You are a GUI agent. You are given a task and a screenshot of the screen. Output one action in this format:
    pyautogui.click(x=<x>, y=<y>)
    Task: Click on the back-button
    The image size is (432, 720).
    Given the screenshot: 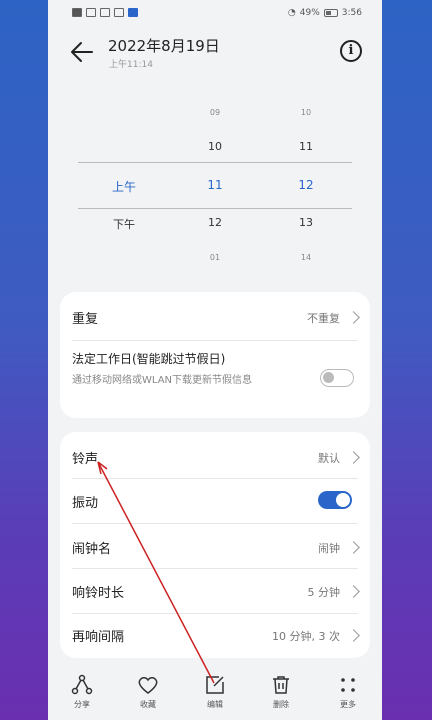 What is the action you would take?
    pyautogui.click(x=82, y=52)
    